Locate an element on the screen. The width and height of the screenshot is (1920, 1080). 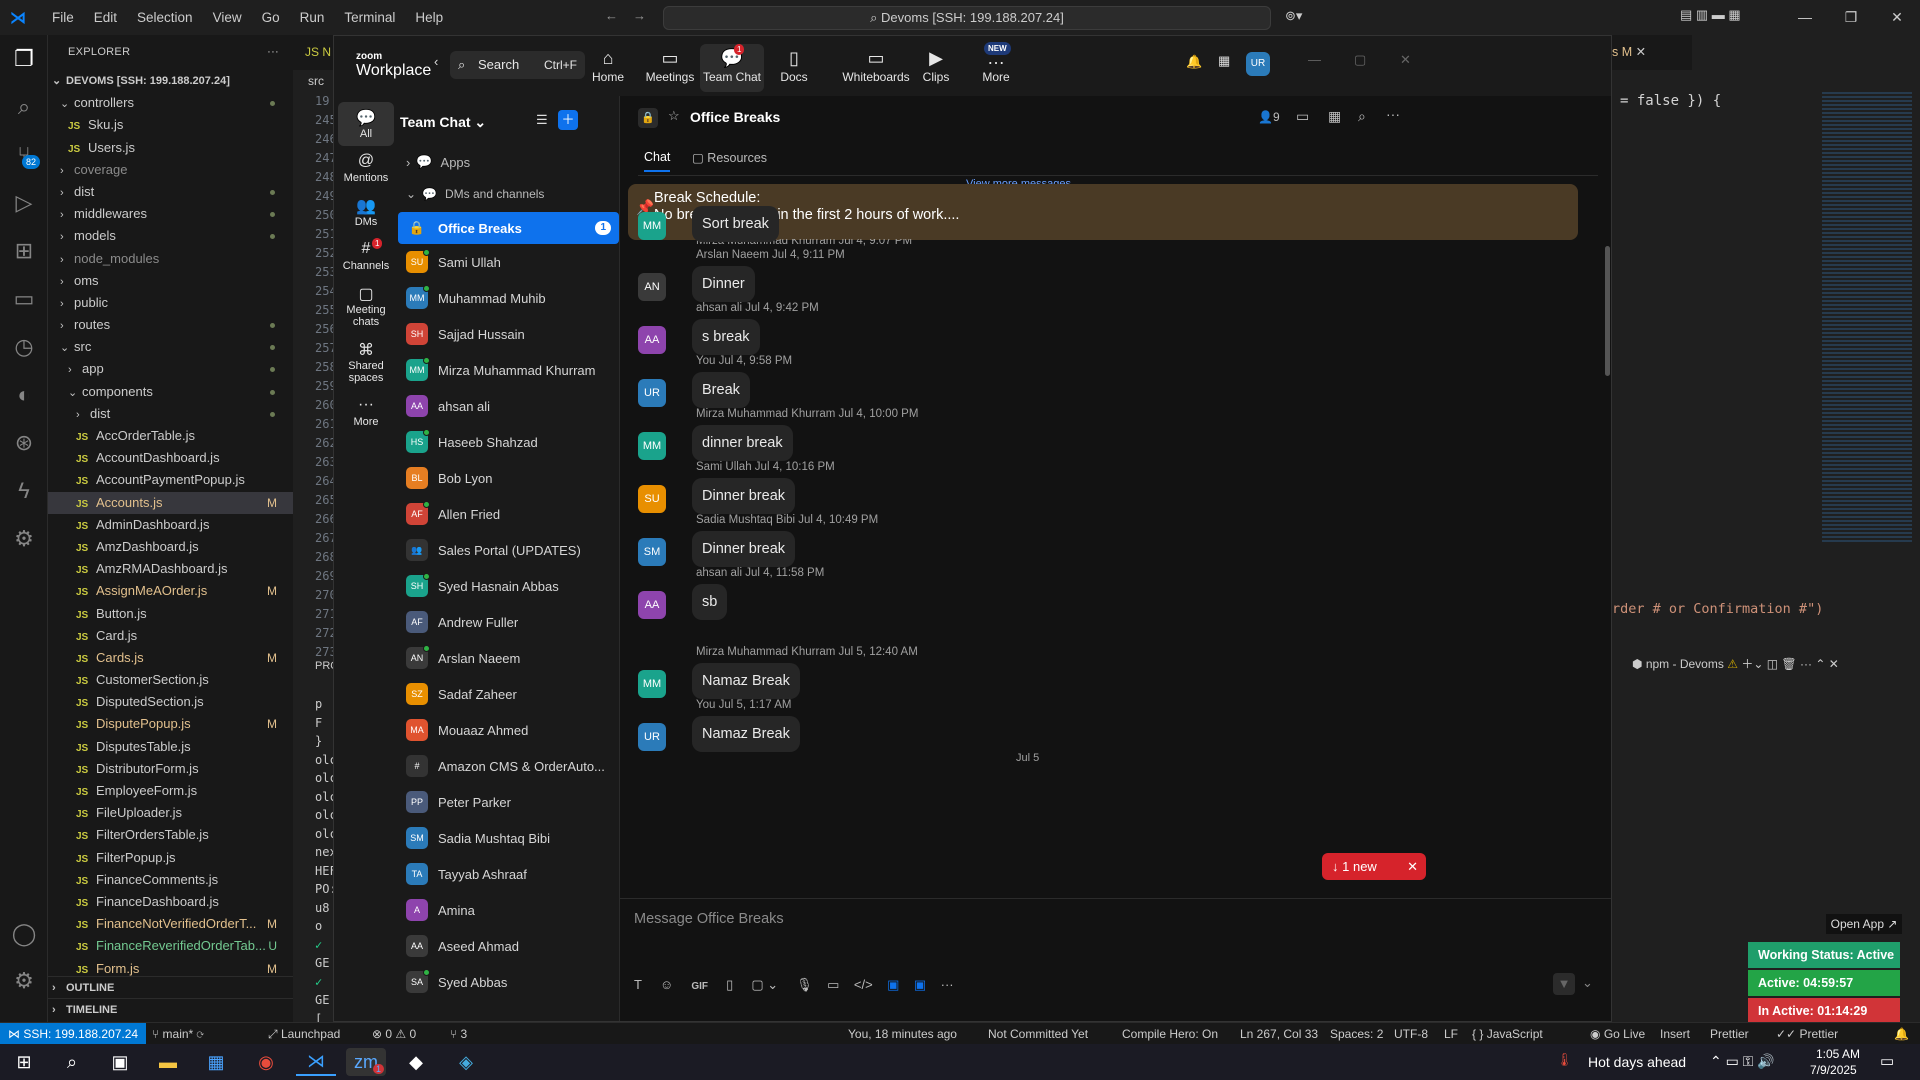
explorer-icon: ❐ is located at coordinates (24, 59).